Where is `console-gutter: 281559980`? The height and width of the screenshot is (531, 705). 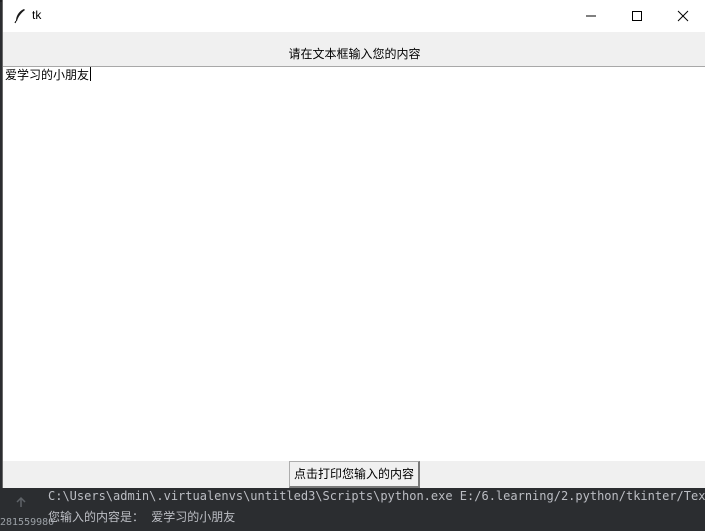 console-gutter: 281559980 is located at coordinates (27, 509).